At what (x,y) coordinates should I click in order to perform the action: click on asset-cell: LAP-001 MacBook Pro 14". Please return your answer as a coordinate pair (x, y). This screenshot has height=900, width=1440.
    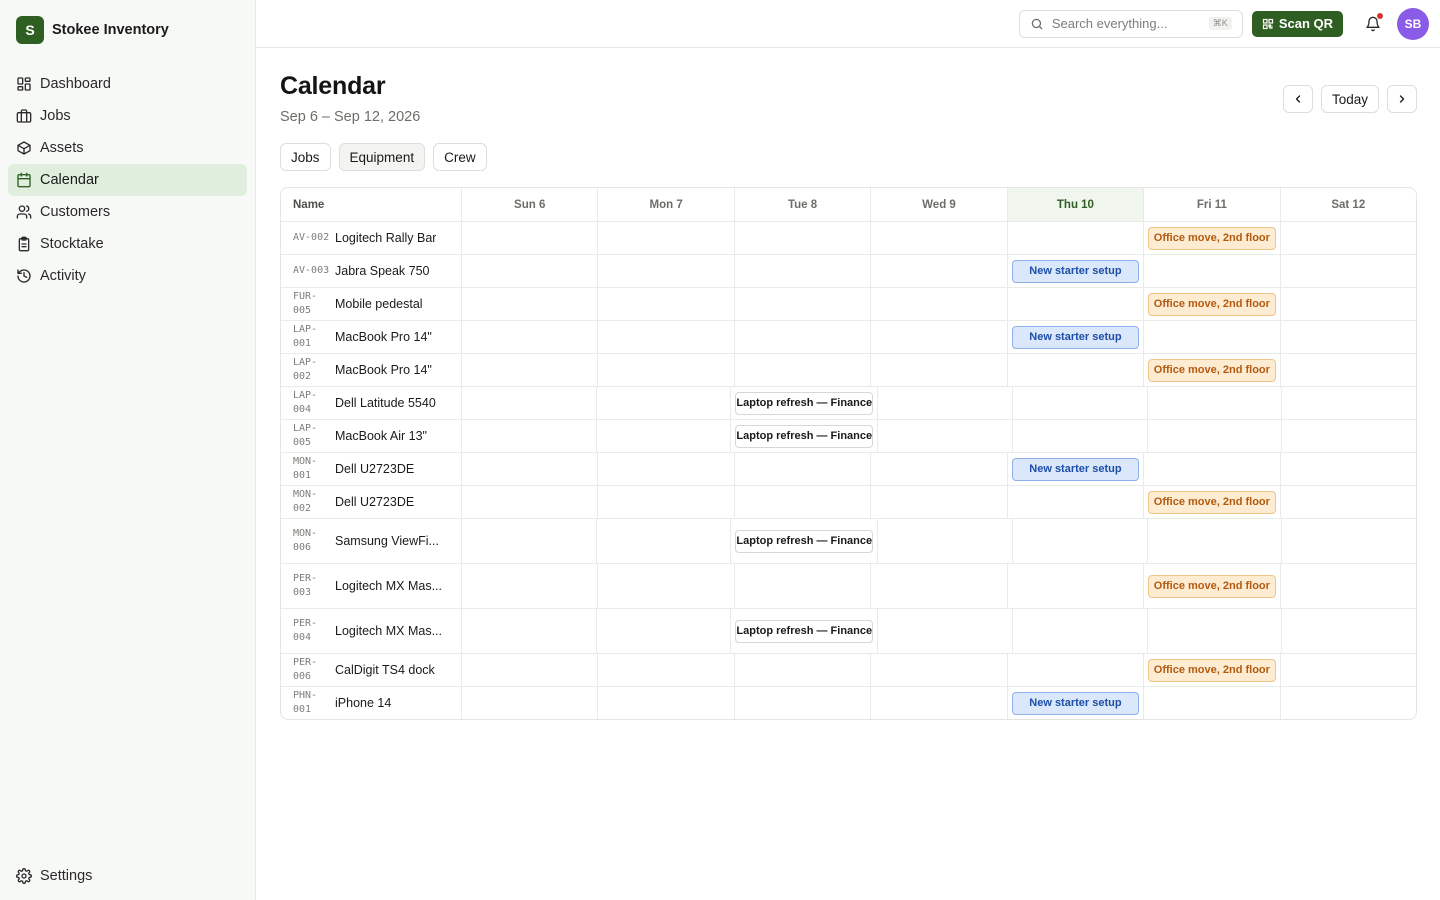
    Looking at the image, I should click on (371, 337).